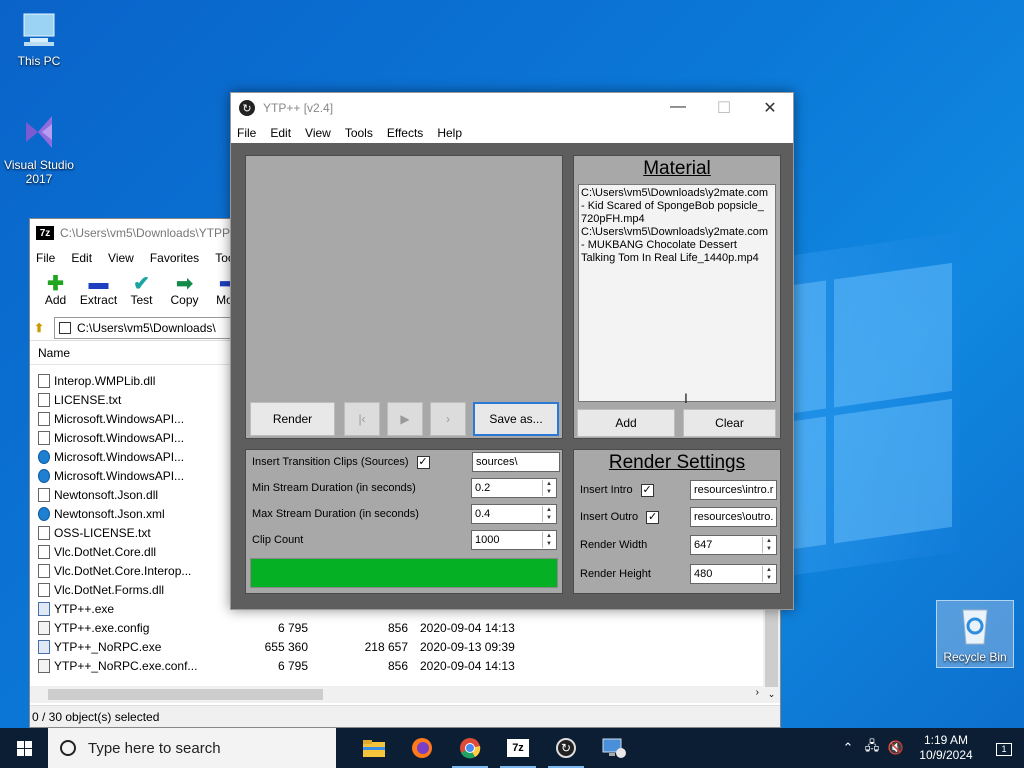  Describe the element at coordinates (405, 133) in the screenshot. I see `menu-effects: Effects` at that location.